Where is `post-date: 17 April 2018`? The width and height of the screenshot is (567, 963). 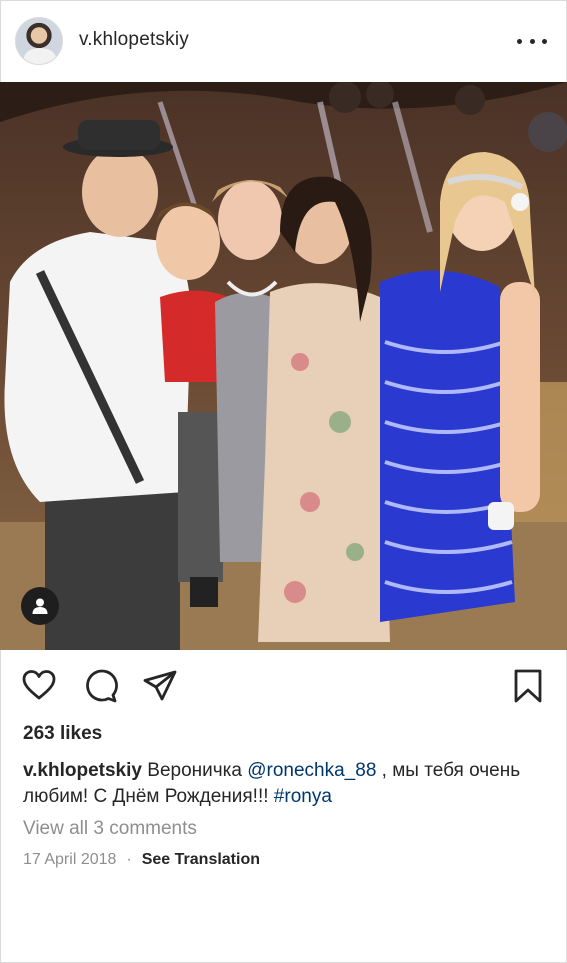
post-date: 17 April 2018 is located at coordinates (70, 859).